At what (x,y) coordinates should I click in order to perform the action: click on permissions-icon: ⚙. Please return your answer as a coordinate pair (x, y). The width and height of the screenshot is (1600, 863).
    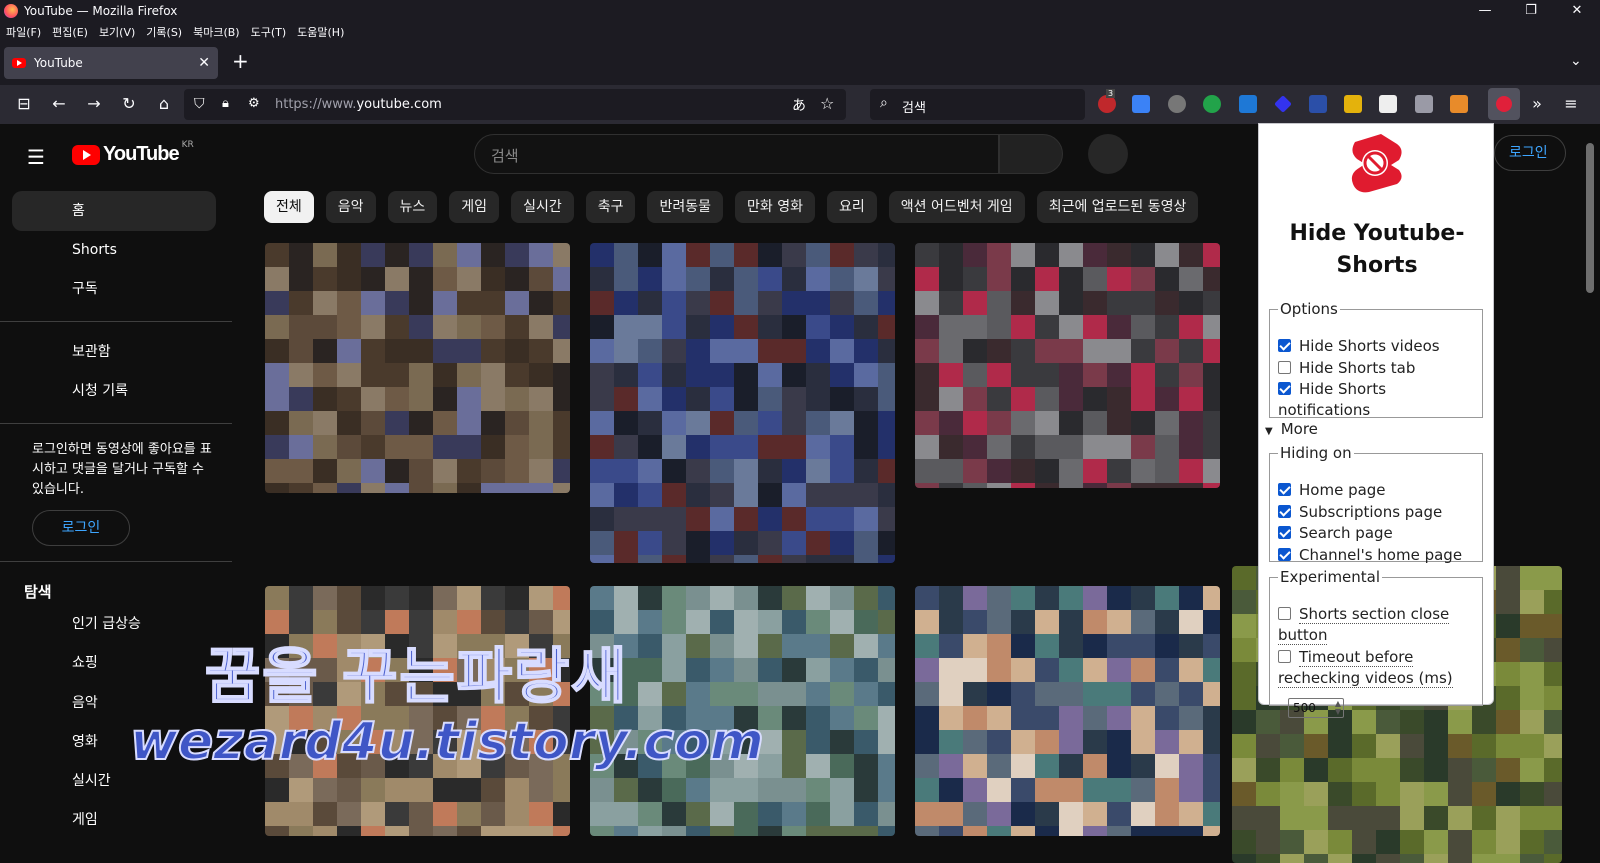
    Looking at the image, I should click on (254, 103).